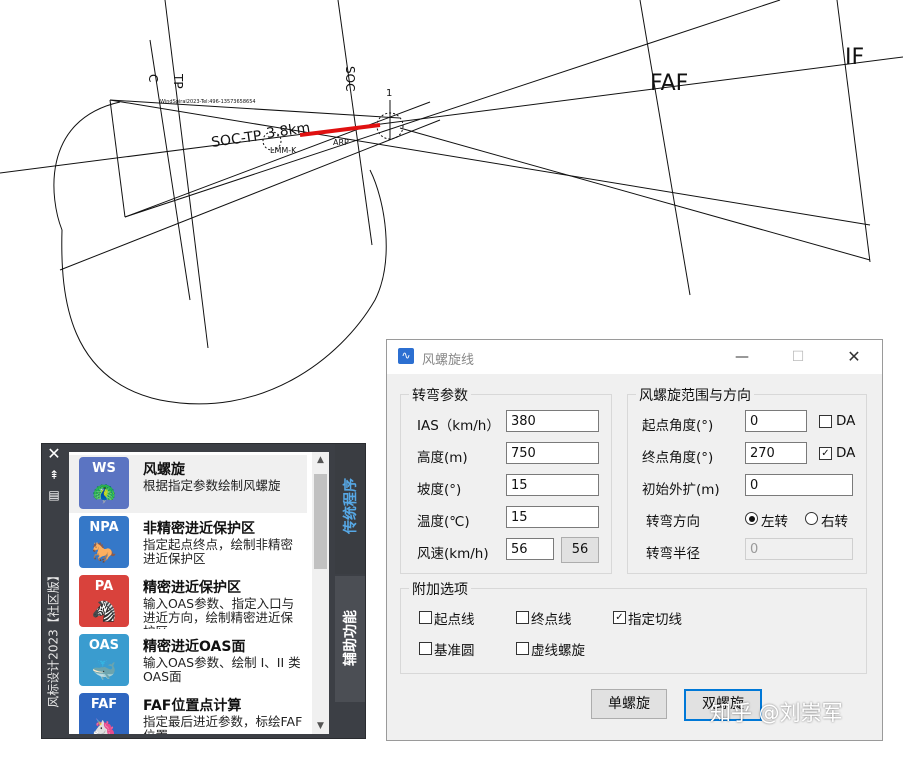 This screenshot has width=903, height=774. Describe the element at coordinates (192, 706) in the screenshot. I see `tool-item-title: FAF位置点计算` at that location.